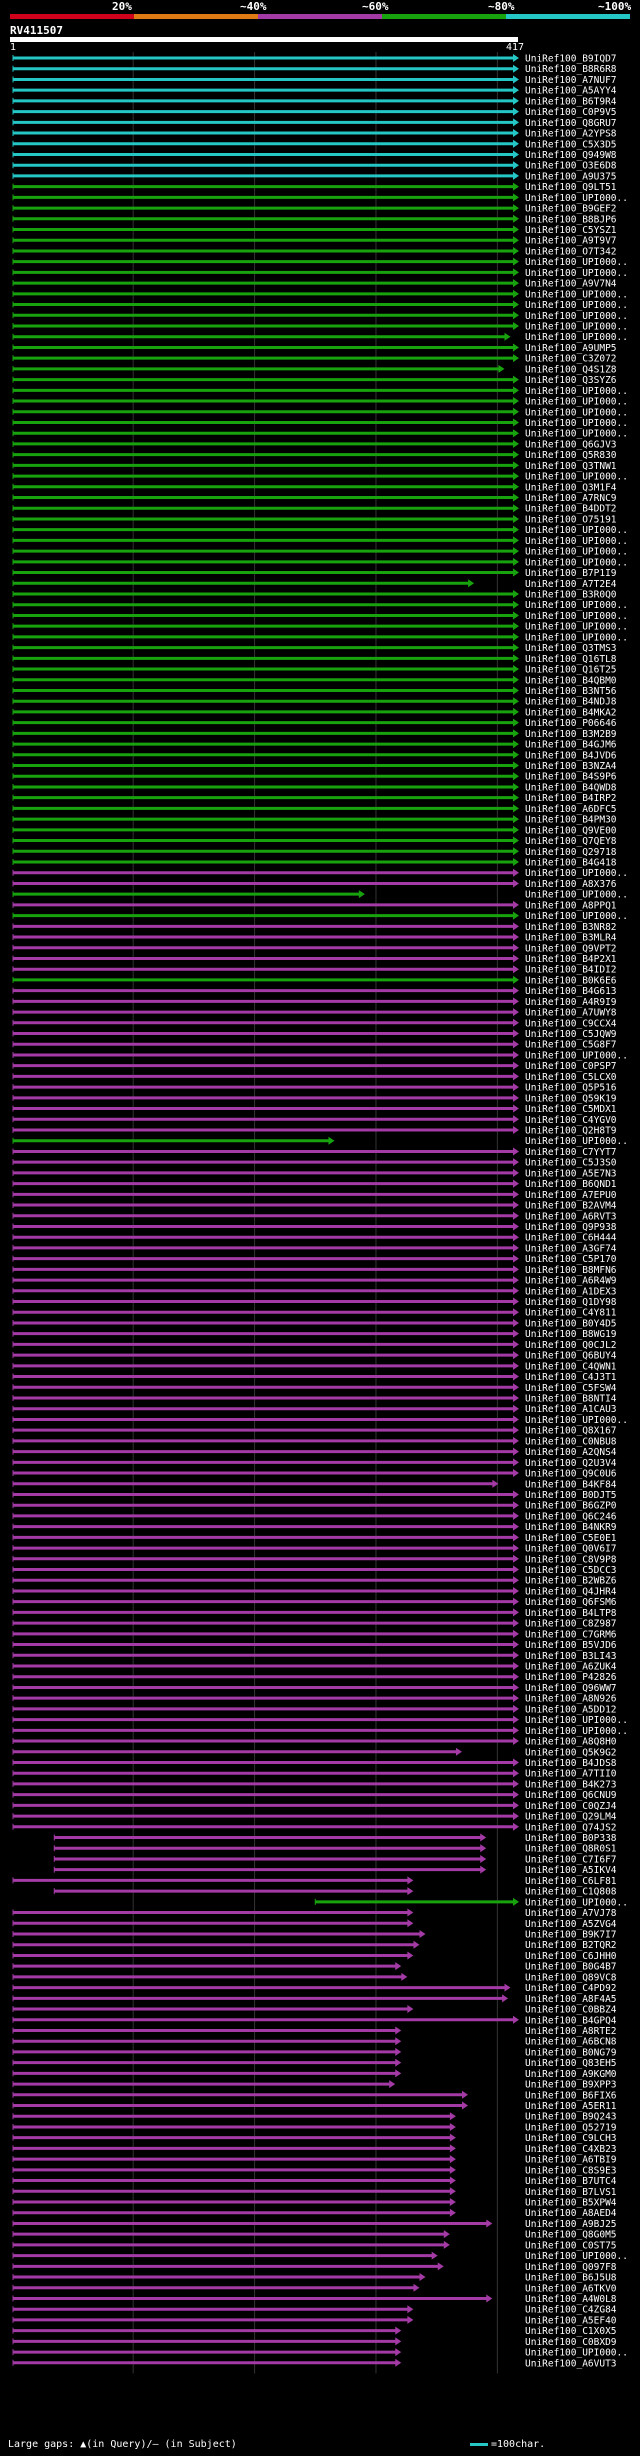  Describe the element at coordinates (571, 2170) in the screenshot. I see `hit-label: UniRef100_C8S9E3` at that location.